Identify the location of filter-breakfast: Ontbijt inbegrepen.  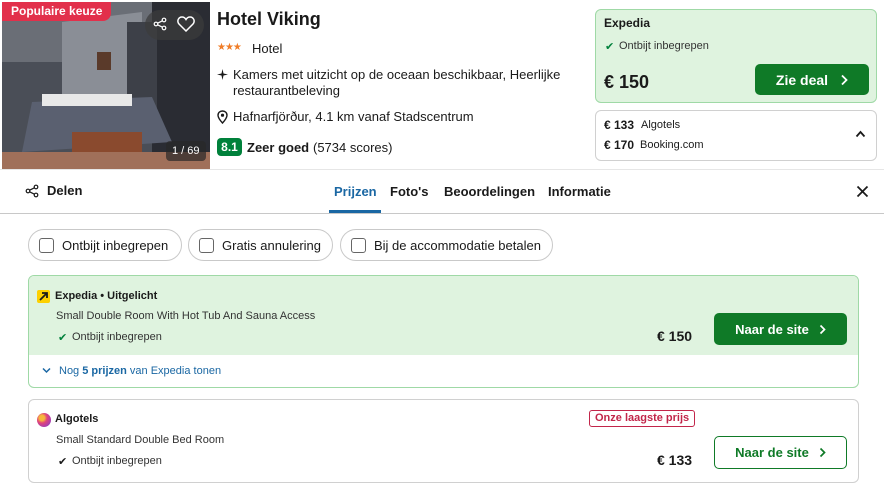
(105, 245).